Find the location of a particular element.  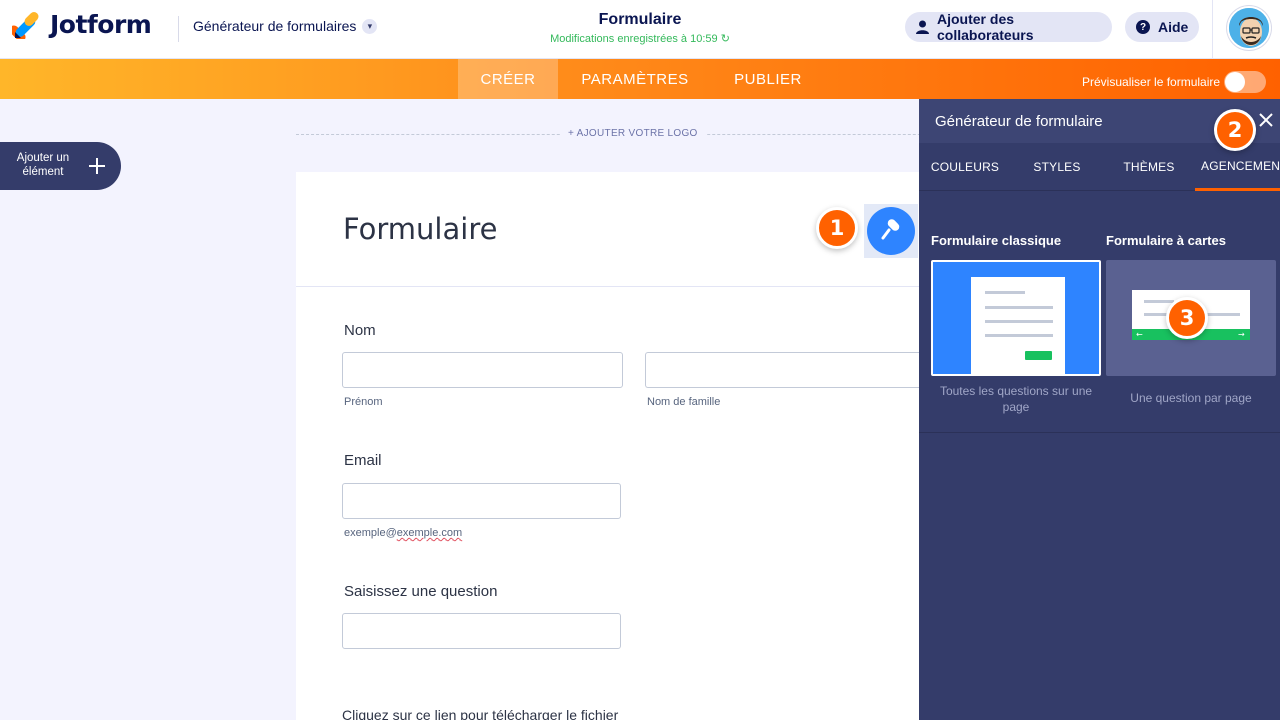

tab-create: CRÉER is located at coordinates (508, 79).